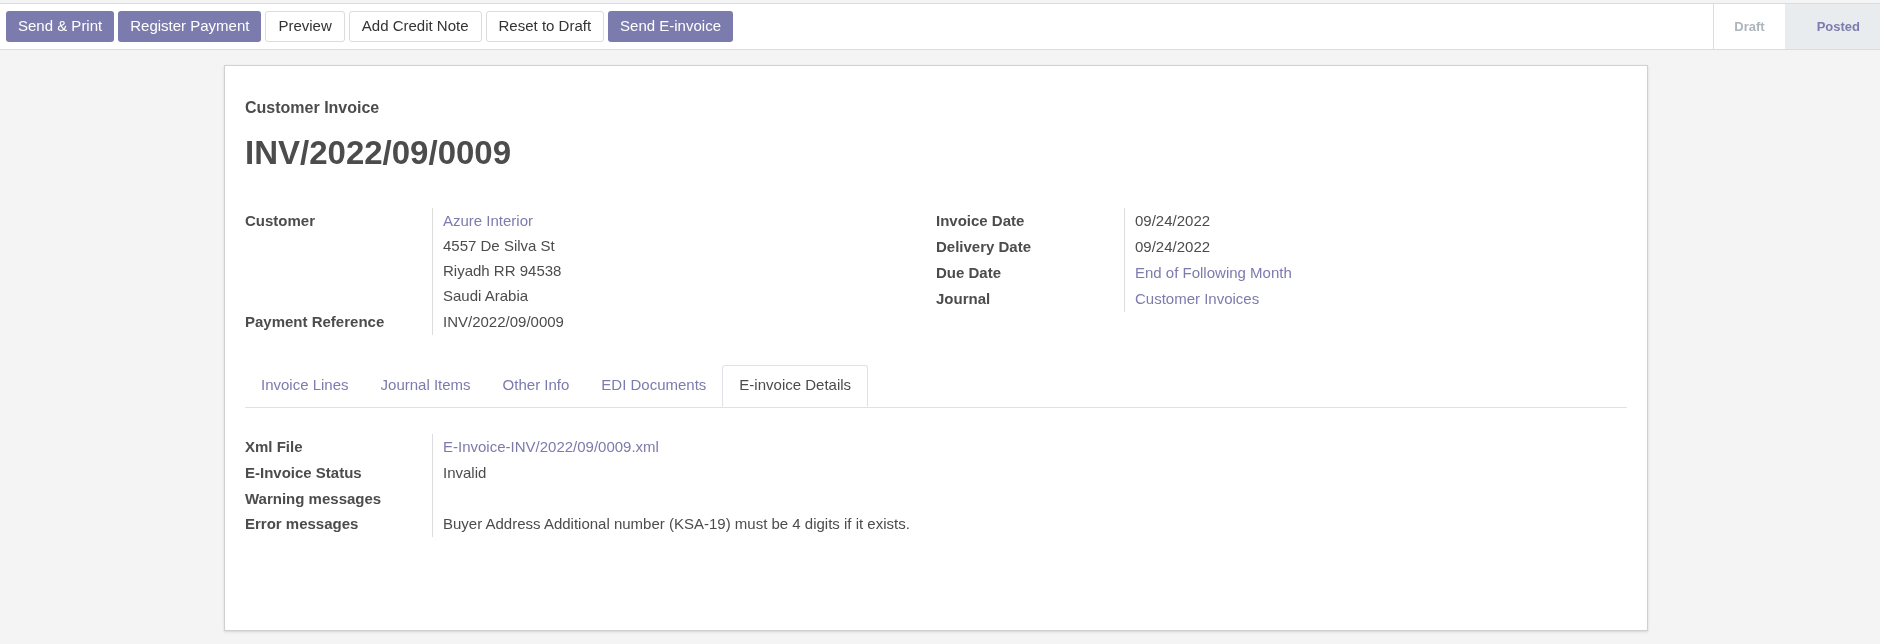  I want to click on field-value: Buyer Address Additional number (KSA-19) must be 4 digits if it exists., so click(677, 523).